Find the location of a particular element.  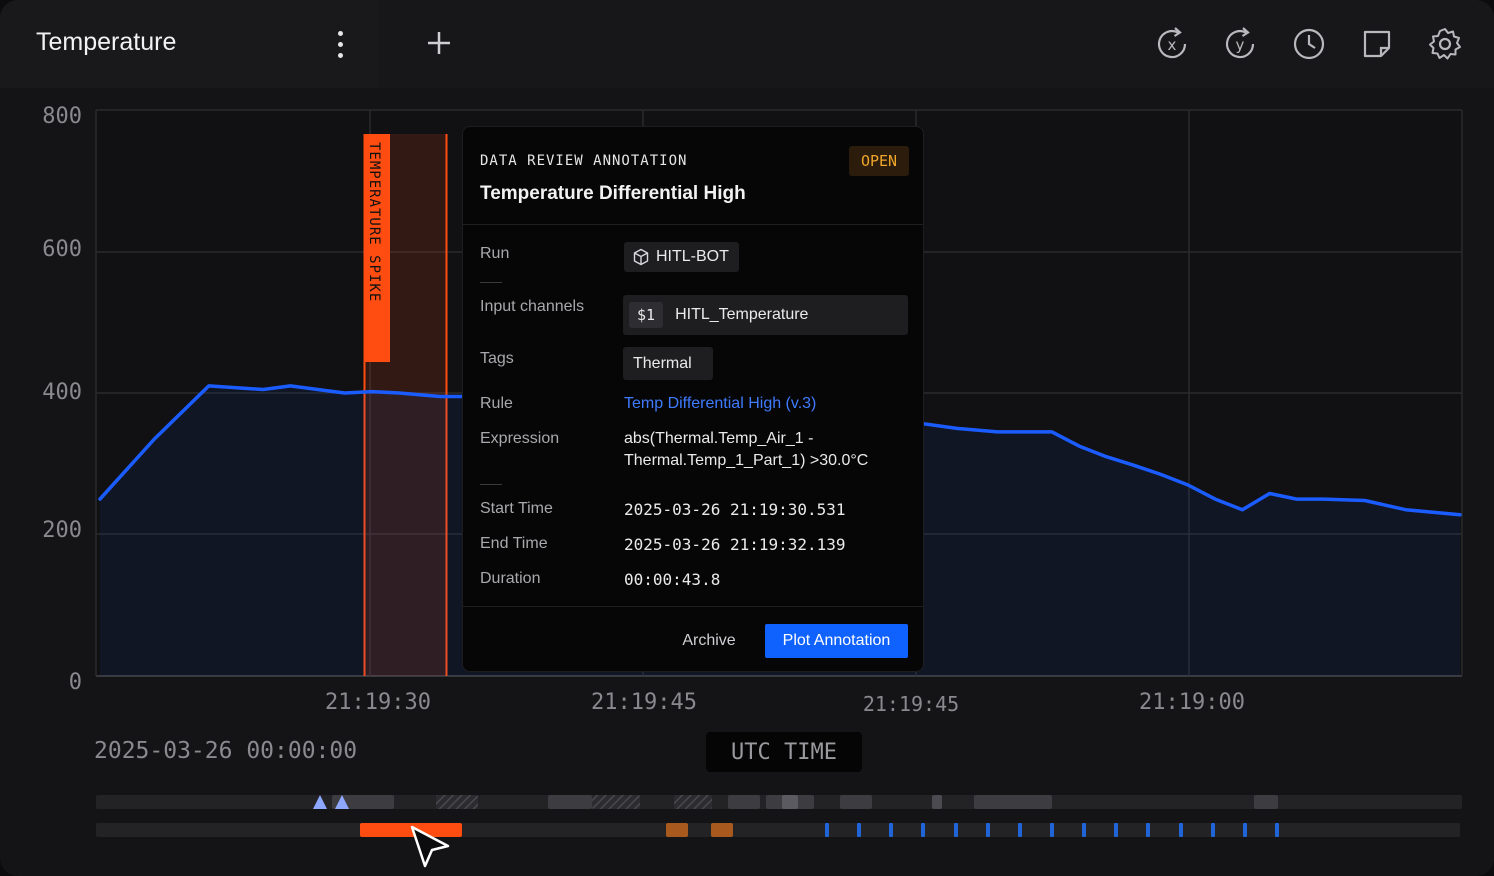

end-time-value: 2025-03-26 21:19:32.139 is located at coordinates (735, 544).